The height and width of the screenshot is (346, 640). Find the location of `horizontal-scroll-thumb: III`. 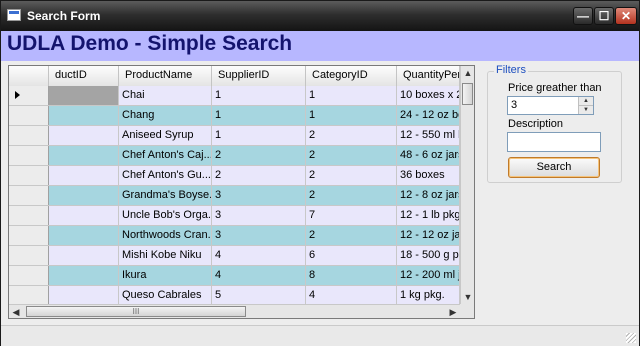

horizontal-scroll-thumb: III is located at coordinates (136, 311).